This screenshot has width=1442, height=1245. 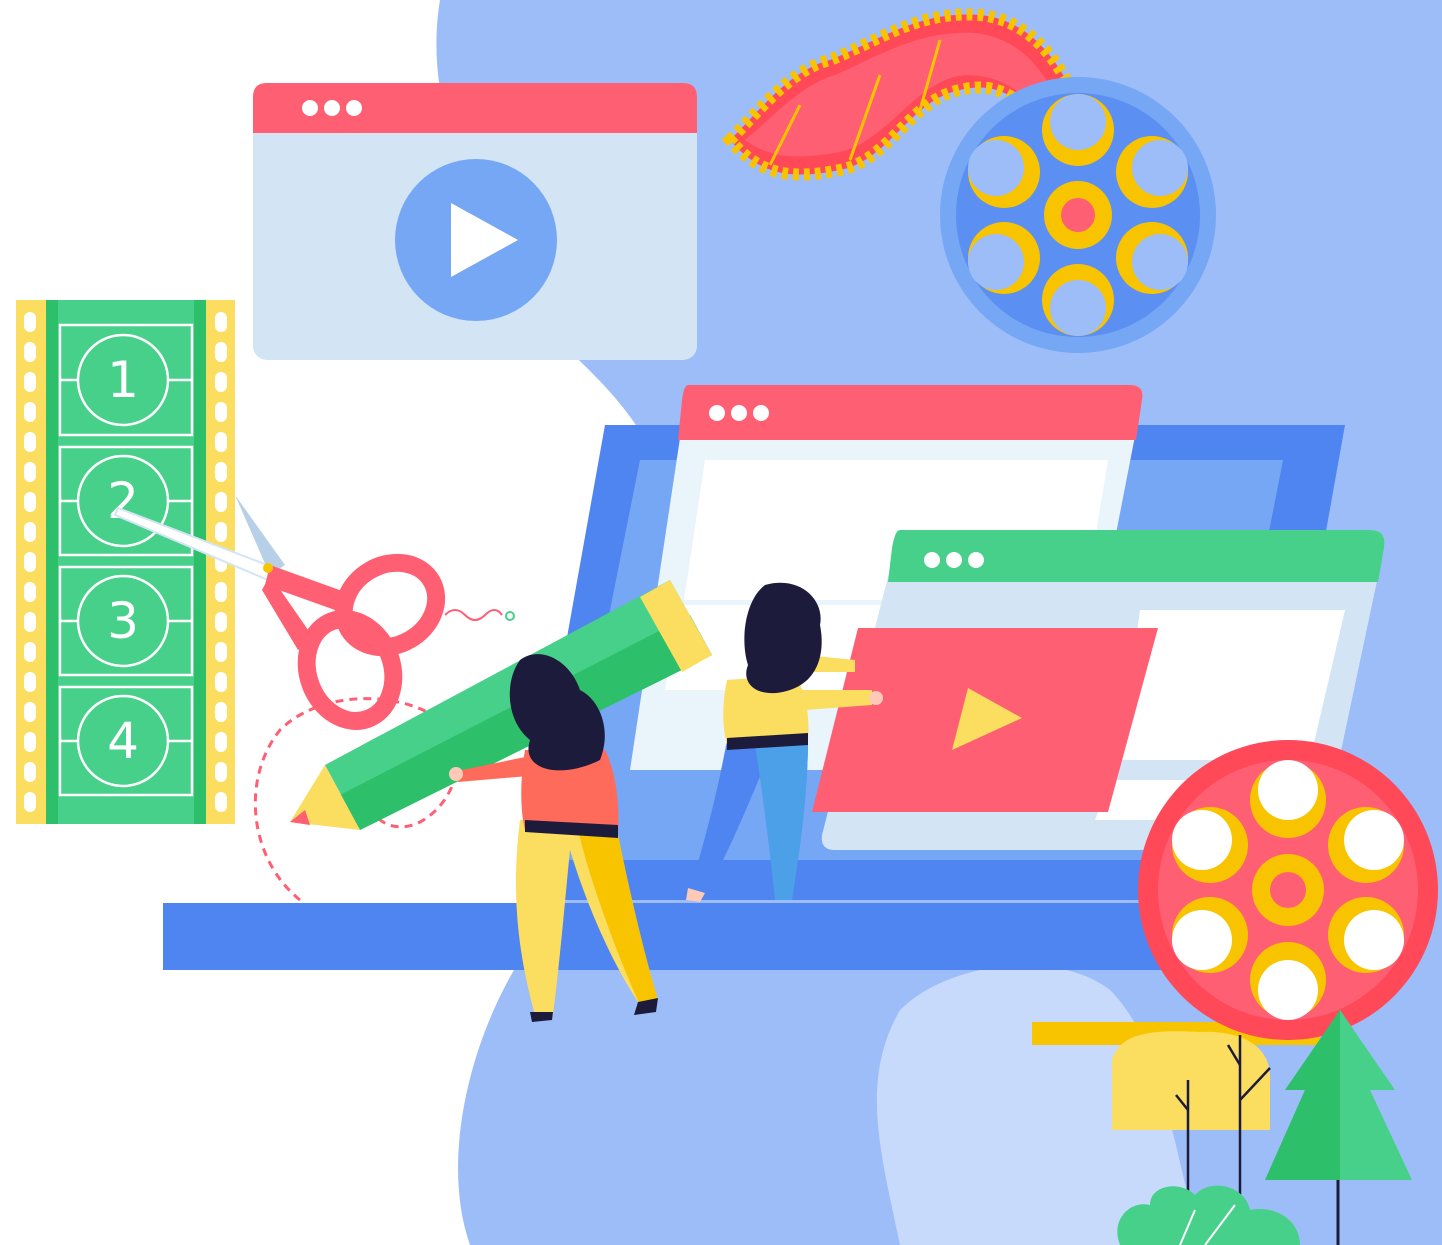 What do you see at coordinates (123, 741) in the screenshot?
I see `frame-label-4: 4` at bounding box center [123, 741].